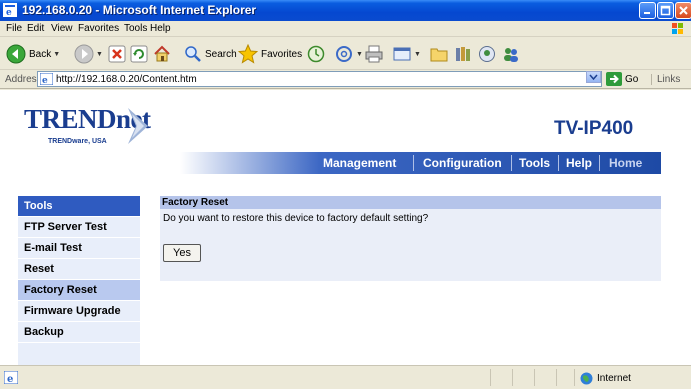 The height and width of the screenshot is (389, 691). I want to click on home-icon, so click(162, 53).